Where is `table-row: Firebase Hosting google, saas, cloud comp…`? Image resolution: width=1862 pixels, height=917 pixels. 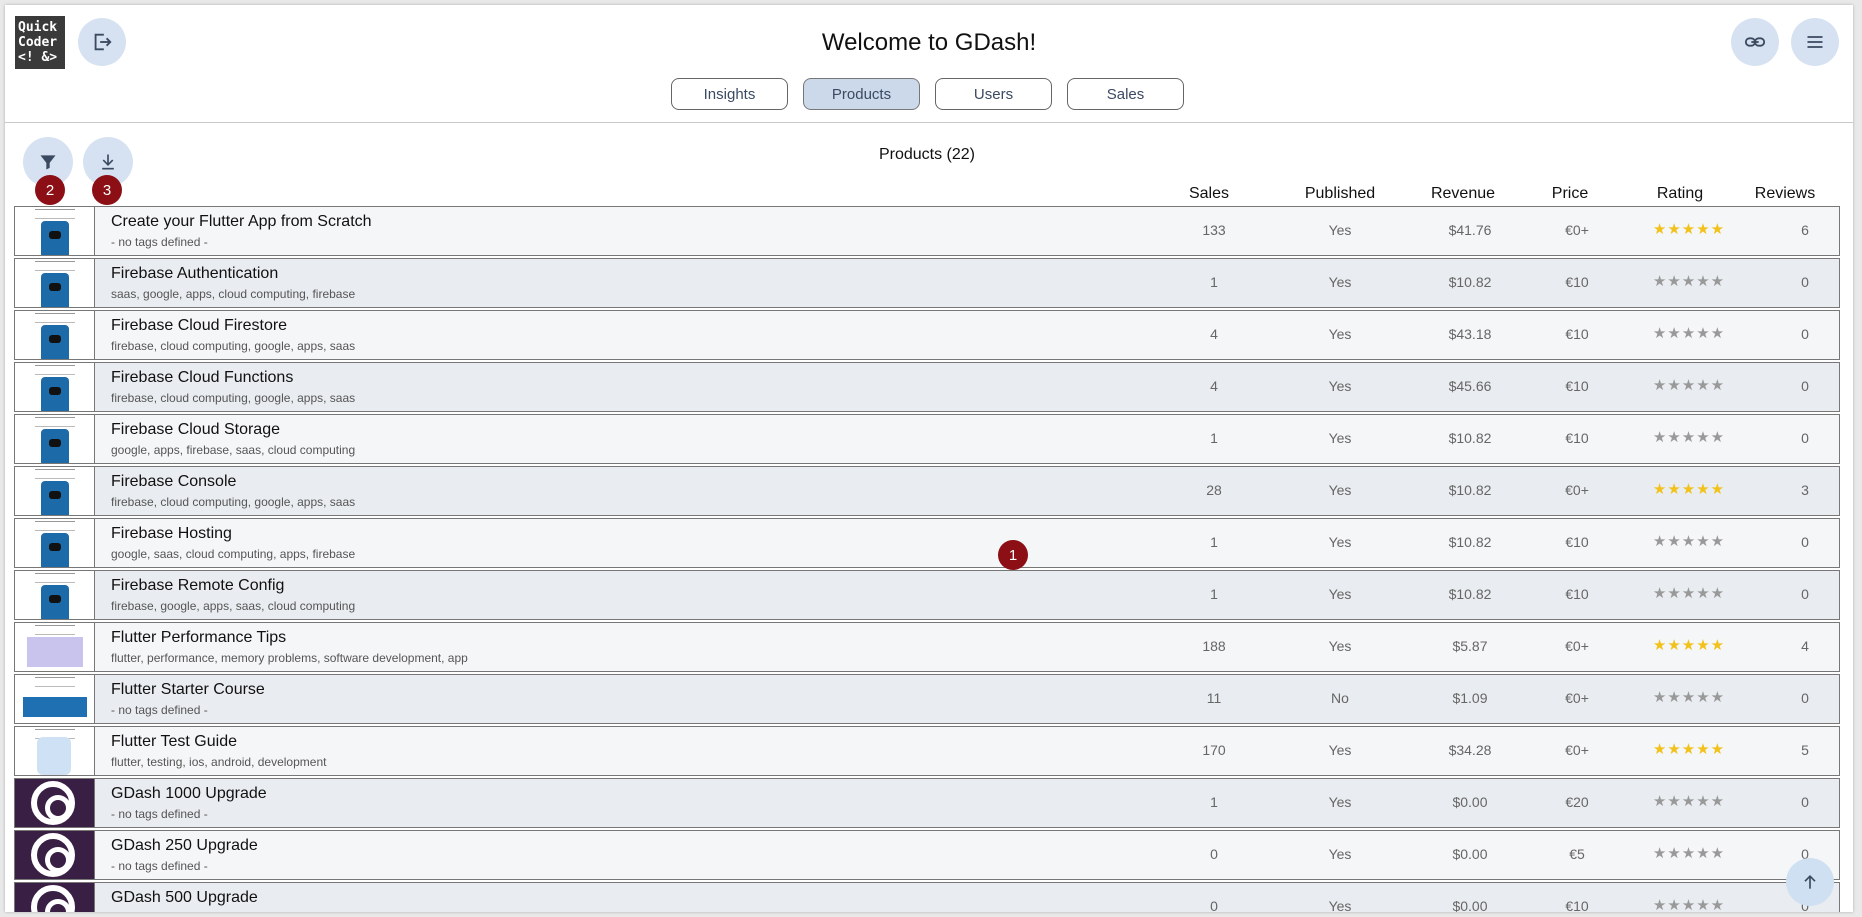
table-row: Firebase Hosting google, saas, cloud comp… is located at coordinates (927, 543).